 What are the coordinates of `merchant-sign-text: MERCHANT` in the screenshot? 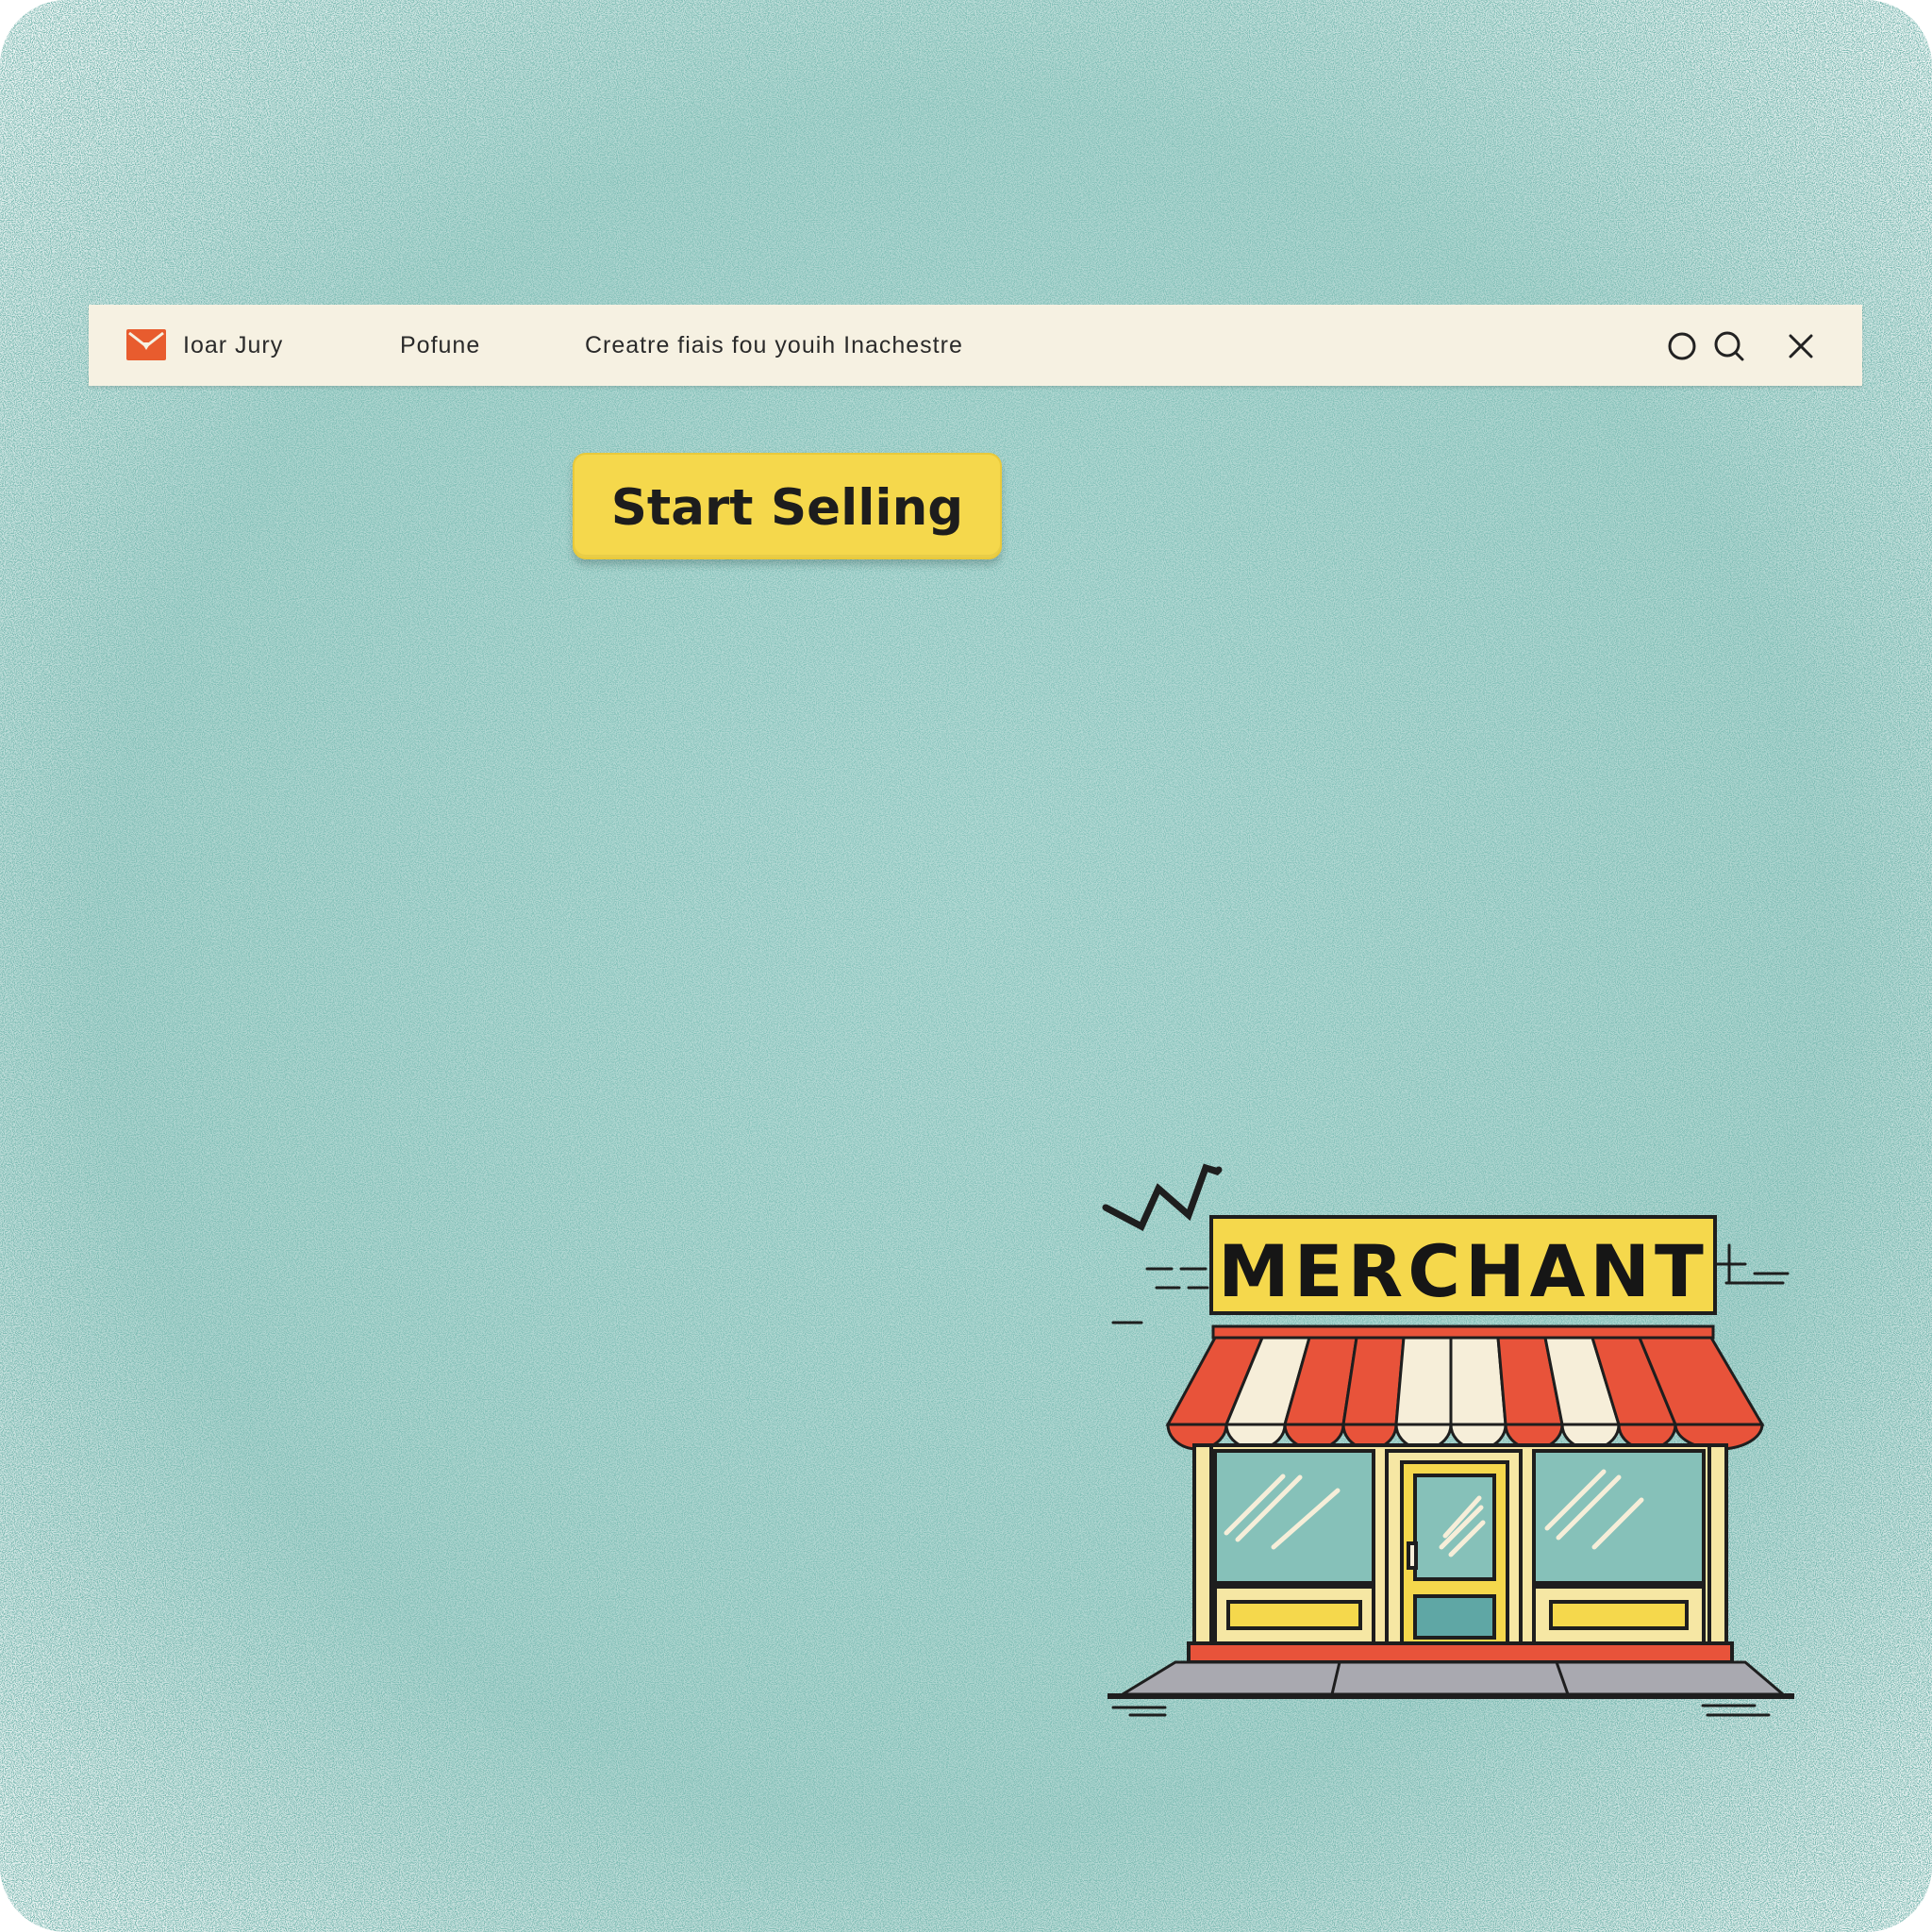 It's located at (1463, 1271).